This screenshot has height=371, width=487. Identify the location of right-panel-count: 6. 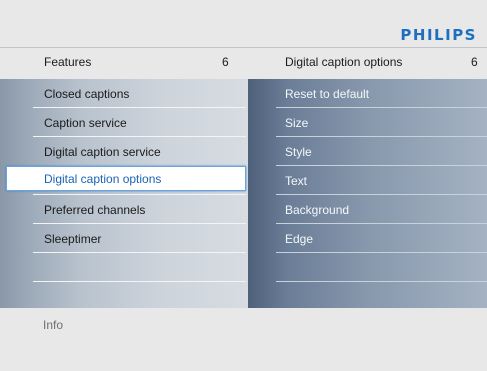
(474, 62).